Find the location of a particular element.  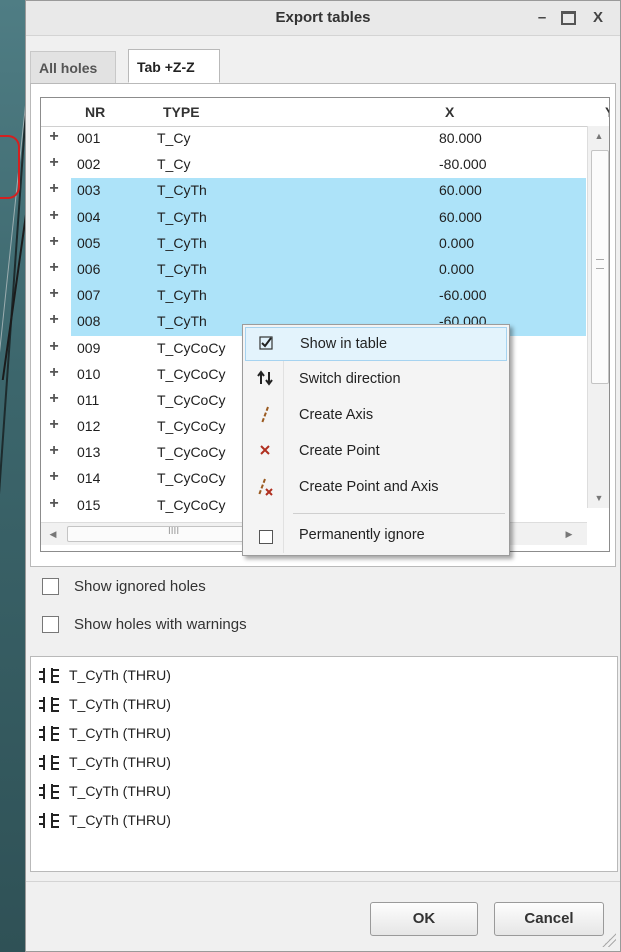

vertical-scrollbar: ▲ ▼ is located at coordinates (598, 317).